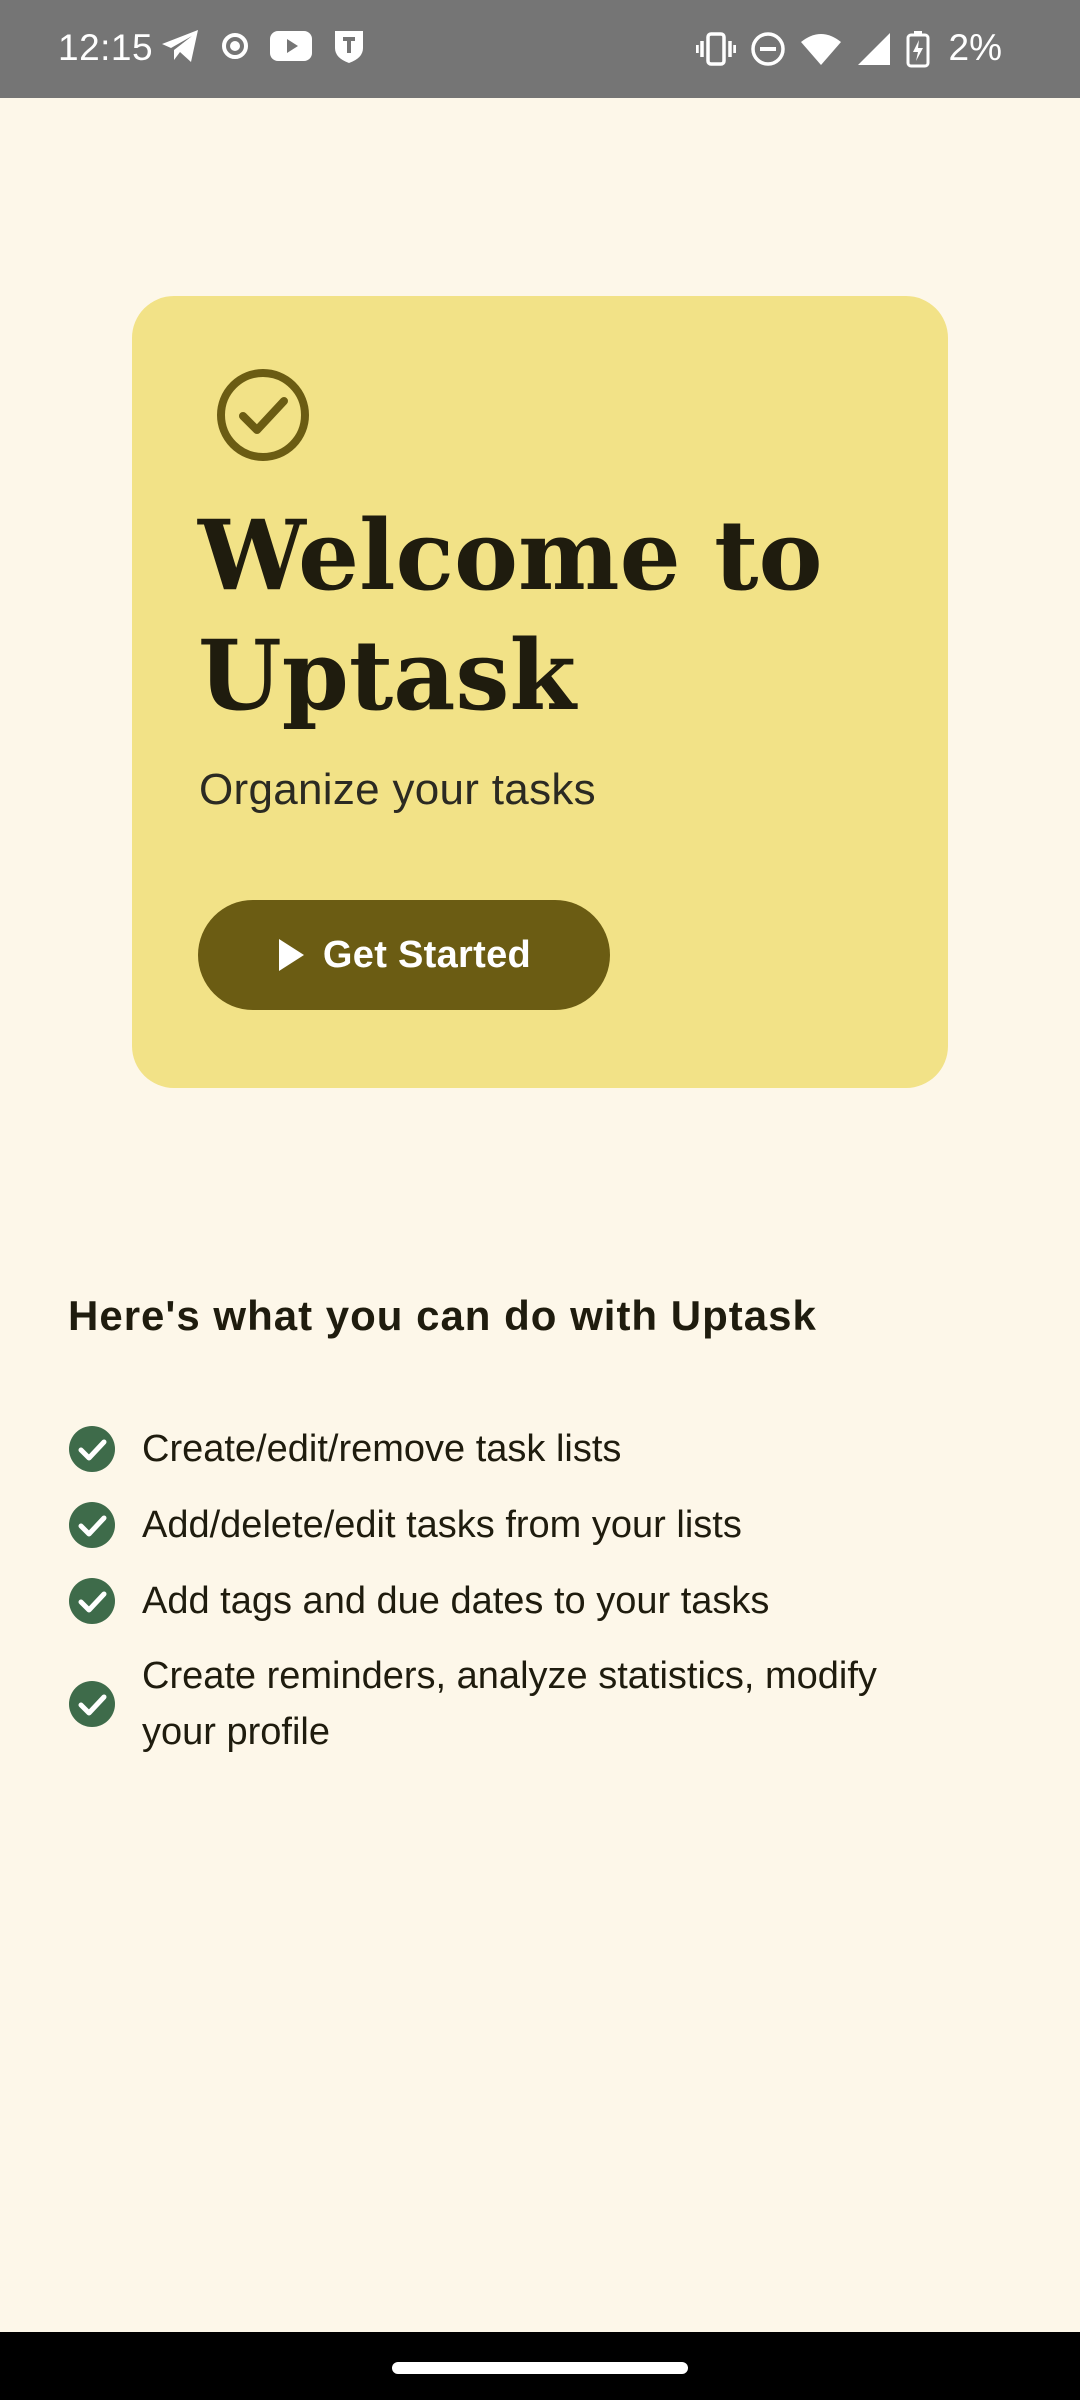  I want to click on feature-item: Add/delete/edit tasks from your lists, so click(518, 1525).